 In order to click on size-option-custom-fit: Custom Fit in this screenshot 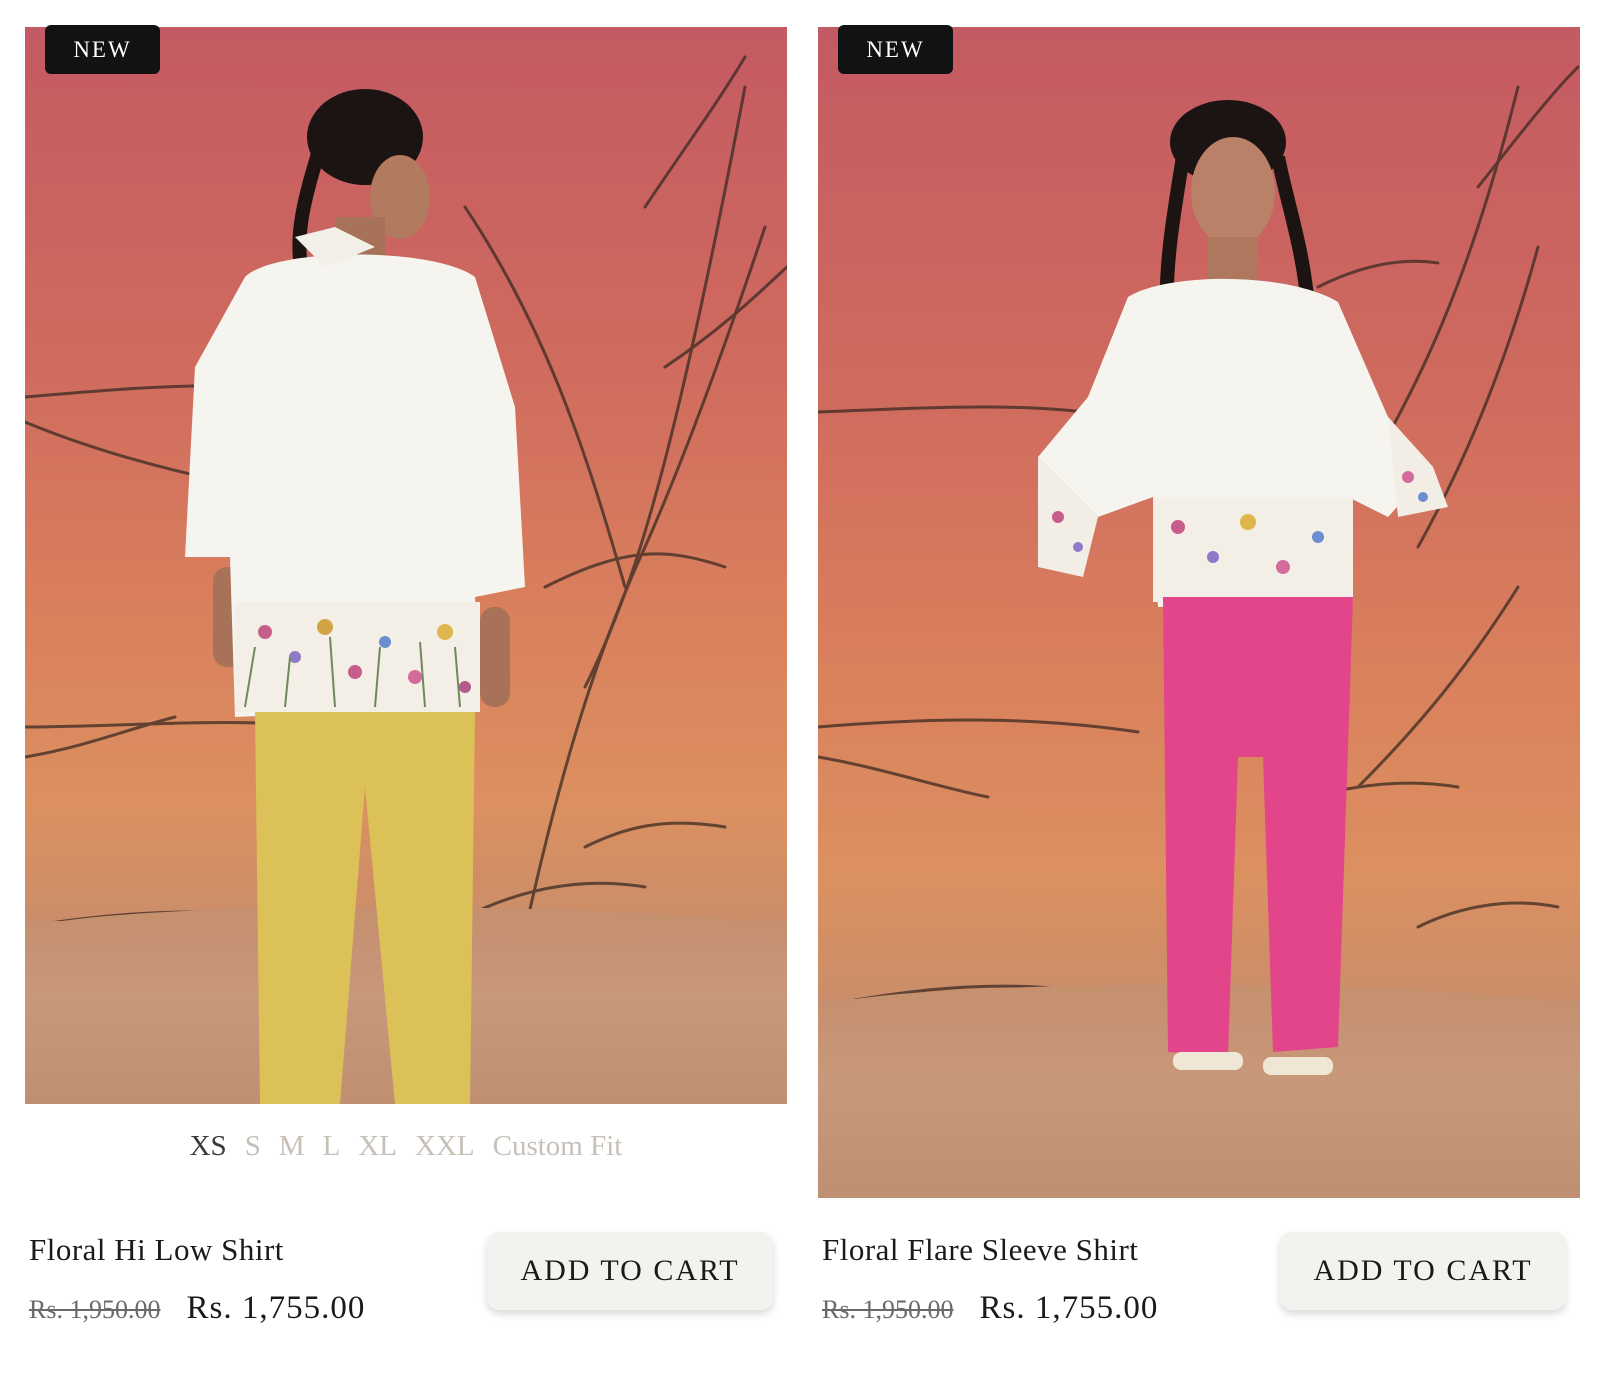, I will do `click(558, 1146)`.